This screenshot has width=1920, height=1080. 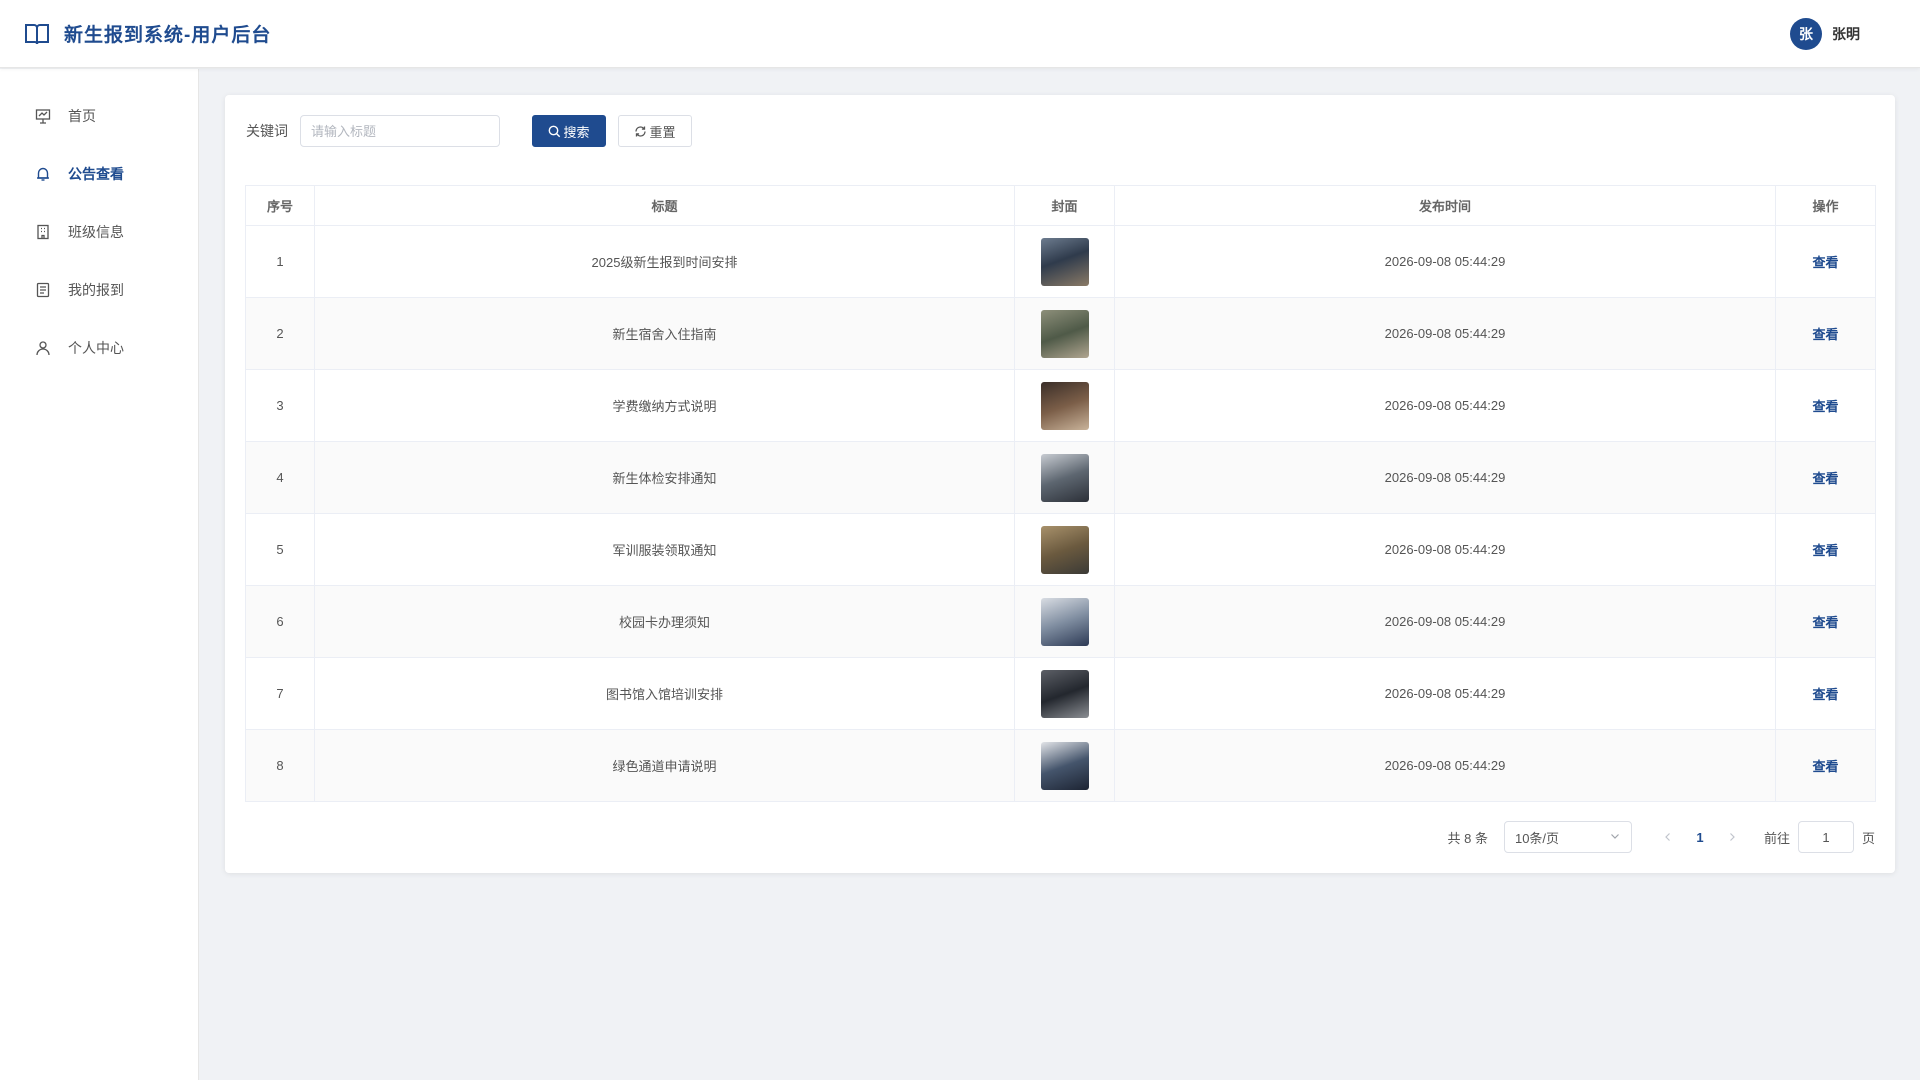 What do you see at coordinates (1064, 205) in the screenshot?
I see `column-header: 封面` at bounding box center [1064, 205].